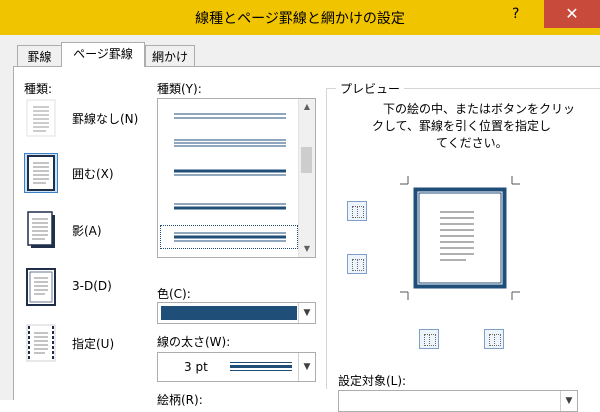  Describe the element at coordinates (41, 230) in the screenshot. I see `shadow-page-icon` at that location.